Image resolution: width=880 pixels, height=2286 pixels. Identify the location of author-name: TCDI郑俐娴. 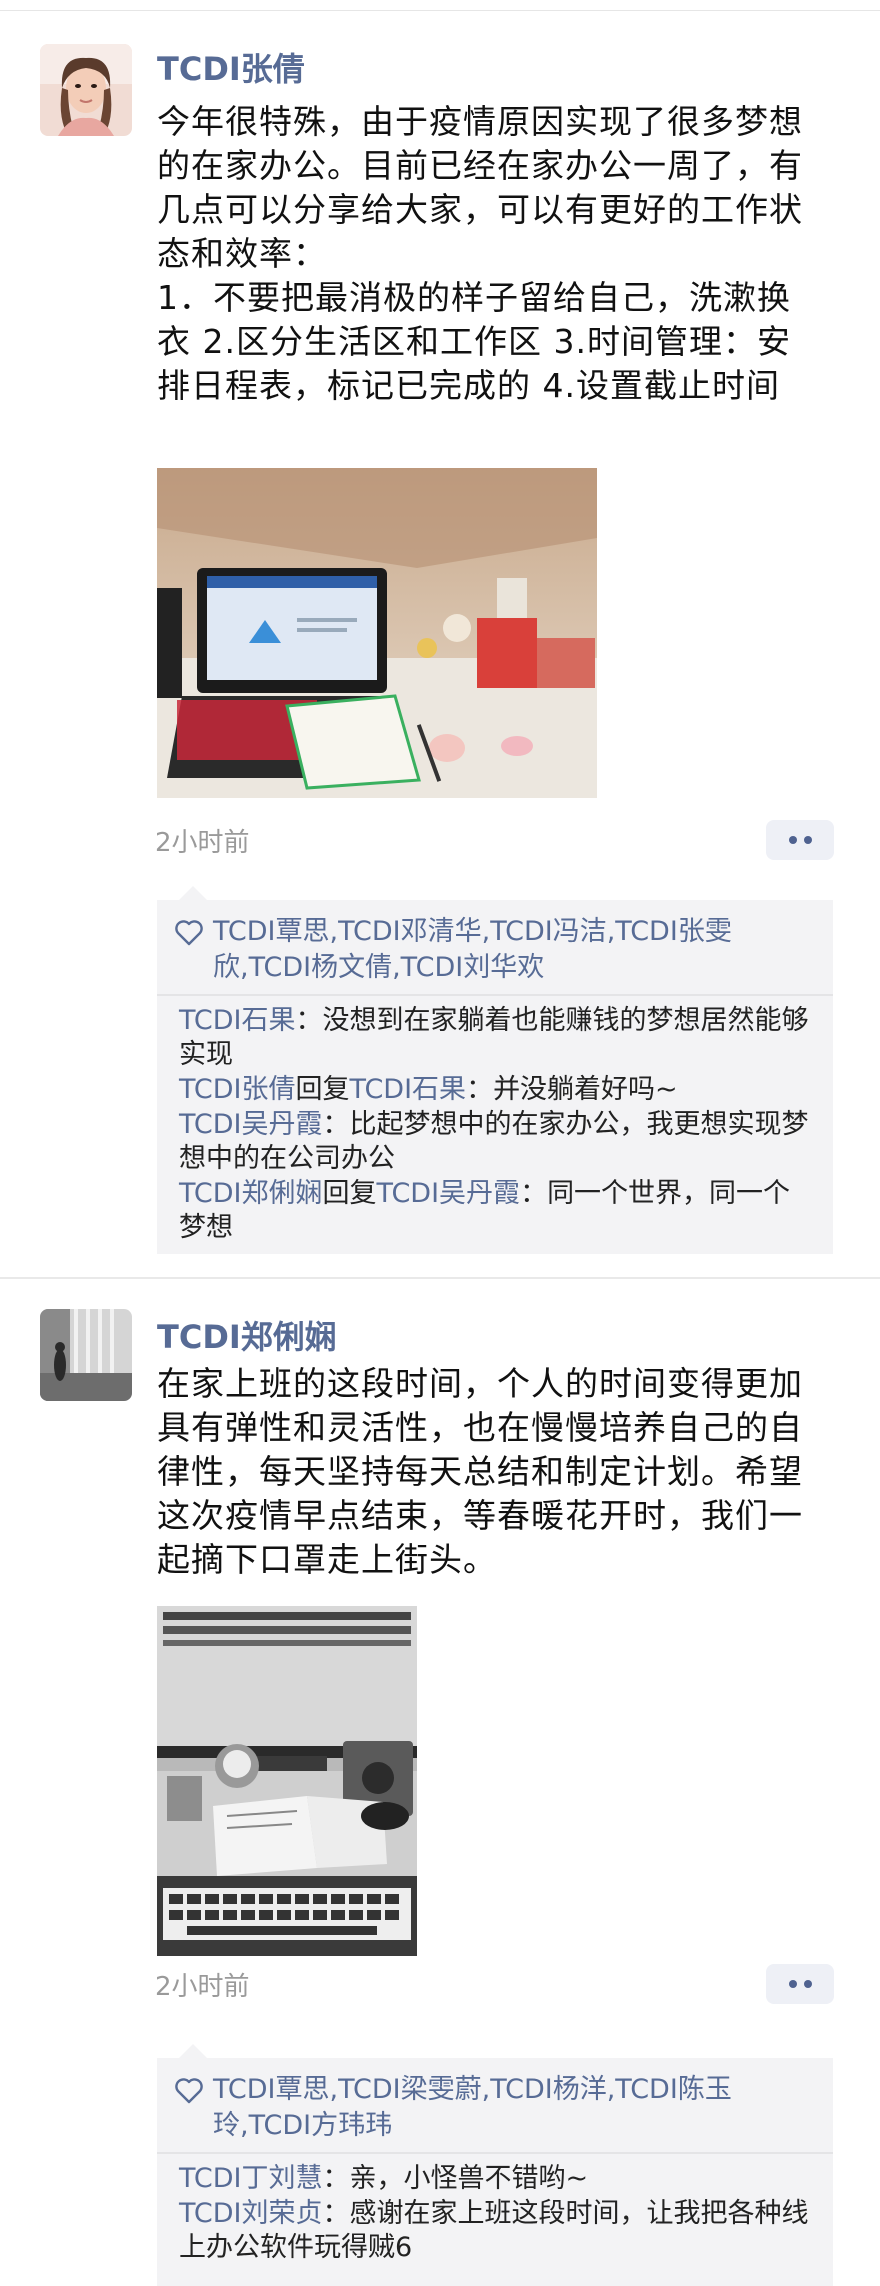
(247, 1335).